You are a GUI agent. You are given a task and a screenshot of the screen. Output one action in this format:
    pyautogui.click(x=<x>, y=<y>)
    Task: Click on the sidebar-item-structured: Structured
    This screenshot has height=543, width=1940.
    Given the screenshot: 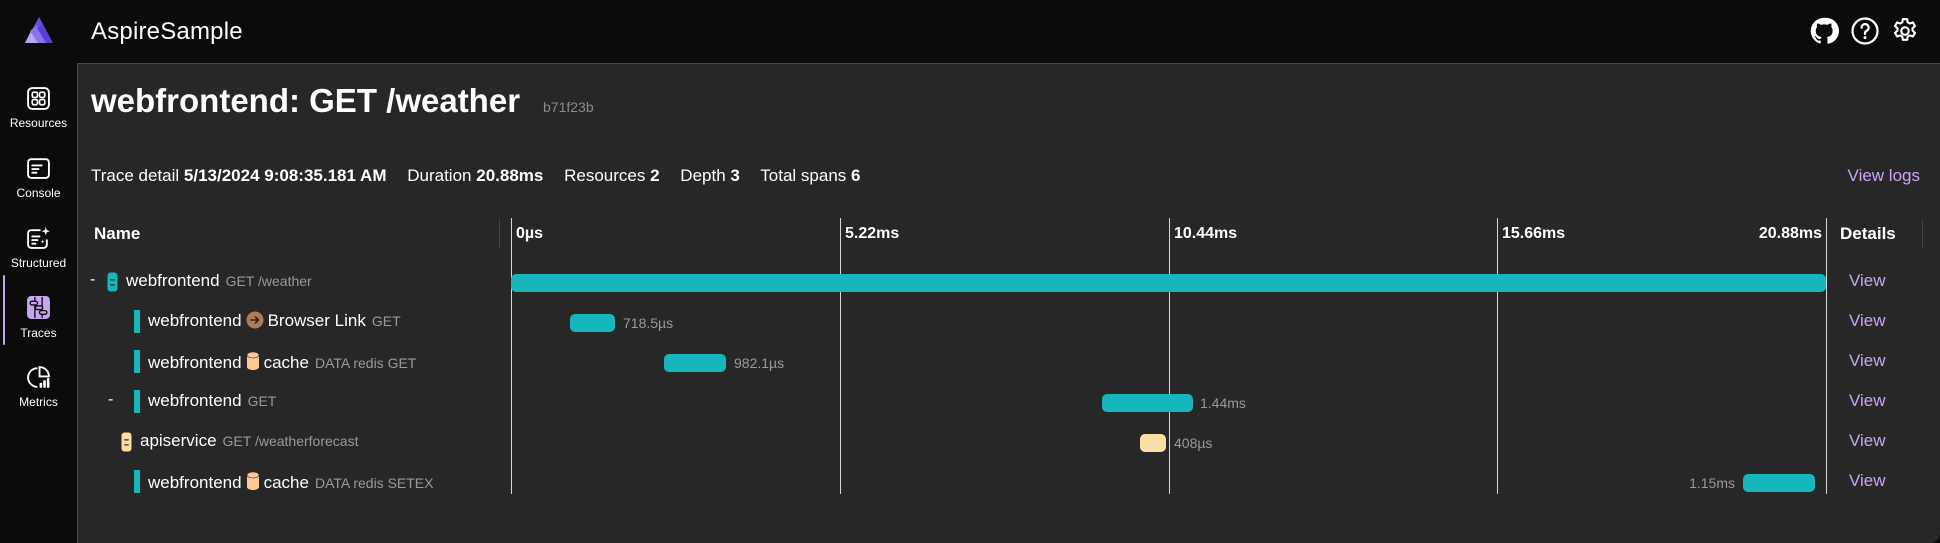 What is the action you would take?
    pyautogui.click(x=38, y=245)
    